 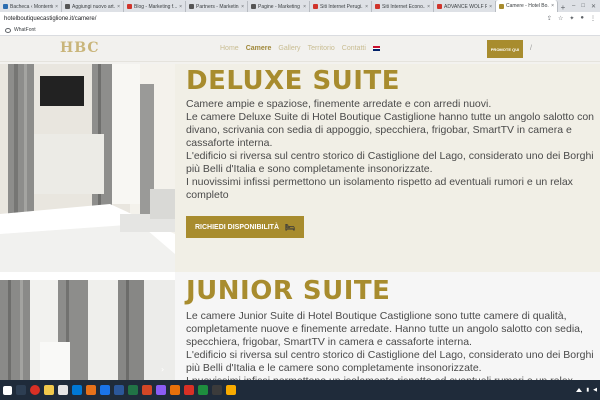 I want to click on browser-tab: Bacheca ‹ Monterrin...×, so click(x=31, y=6).